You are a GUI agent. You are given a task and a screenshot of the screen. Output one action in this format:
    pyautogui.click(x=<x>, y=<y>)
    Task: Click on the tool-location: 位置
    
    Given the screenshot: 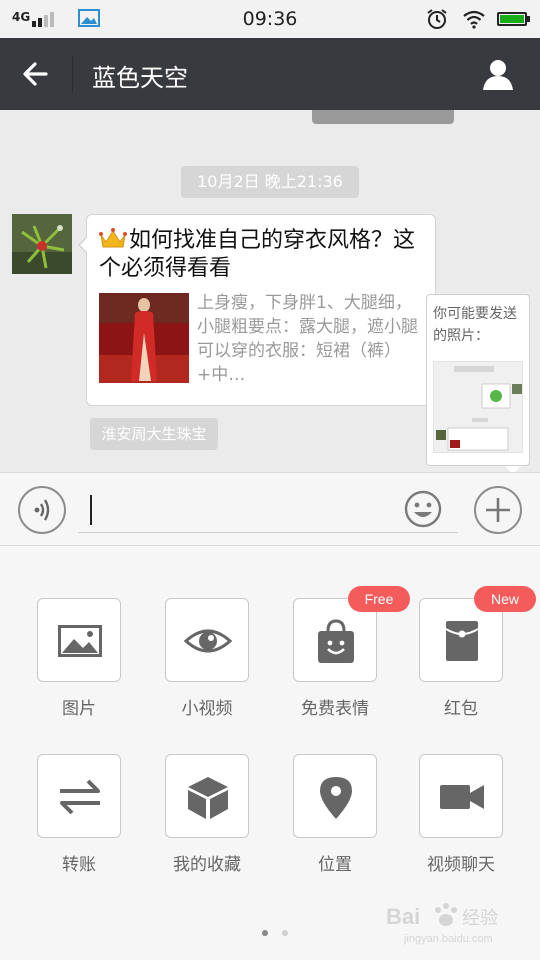 What is the action you would take?
    pyautogui.click(x=335, y=819)
    